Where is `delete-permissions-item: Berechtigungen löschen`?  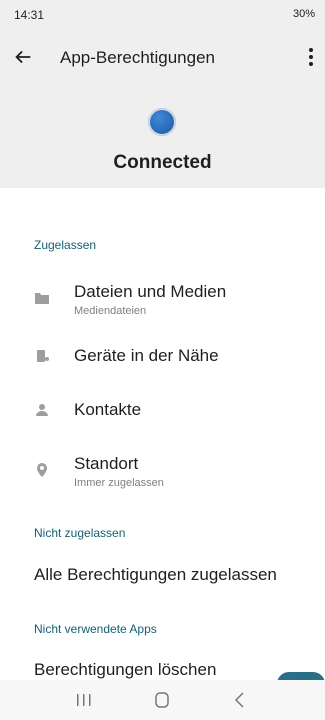
delete-permissions-item: Berechtigungen löschen is located at coordinates (125, 670).